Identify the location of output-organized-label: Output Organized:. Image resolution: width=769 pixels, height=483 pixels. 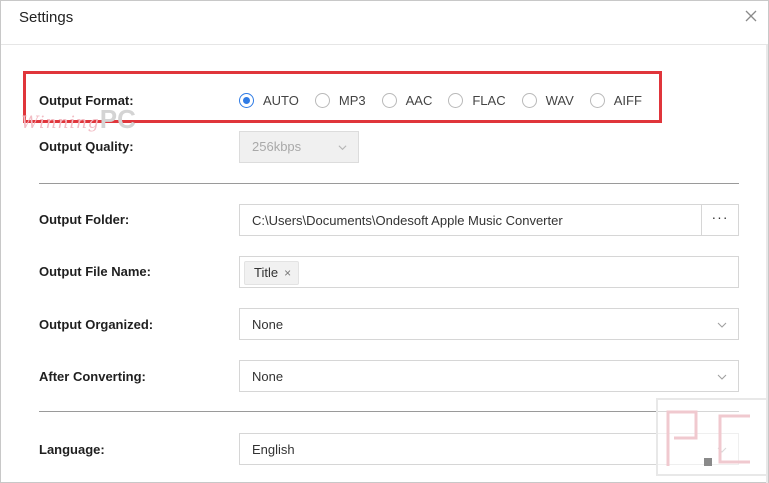
(96, 324).